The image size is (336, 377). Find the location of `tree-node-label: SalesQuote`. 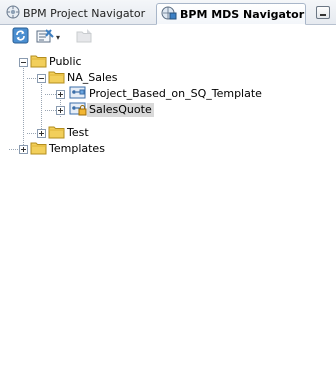

tree-node-label: SalesQuote is located at coordinates (120, 110).